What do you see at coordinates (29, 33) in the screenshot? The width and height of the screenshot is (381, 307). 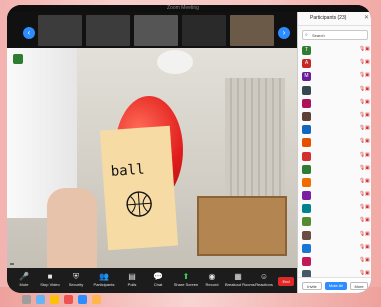 I see `strip-prev-arrow-icon: ‹` at bounding box center [29, 33].